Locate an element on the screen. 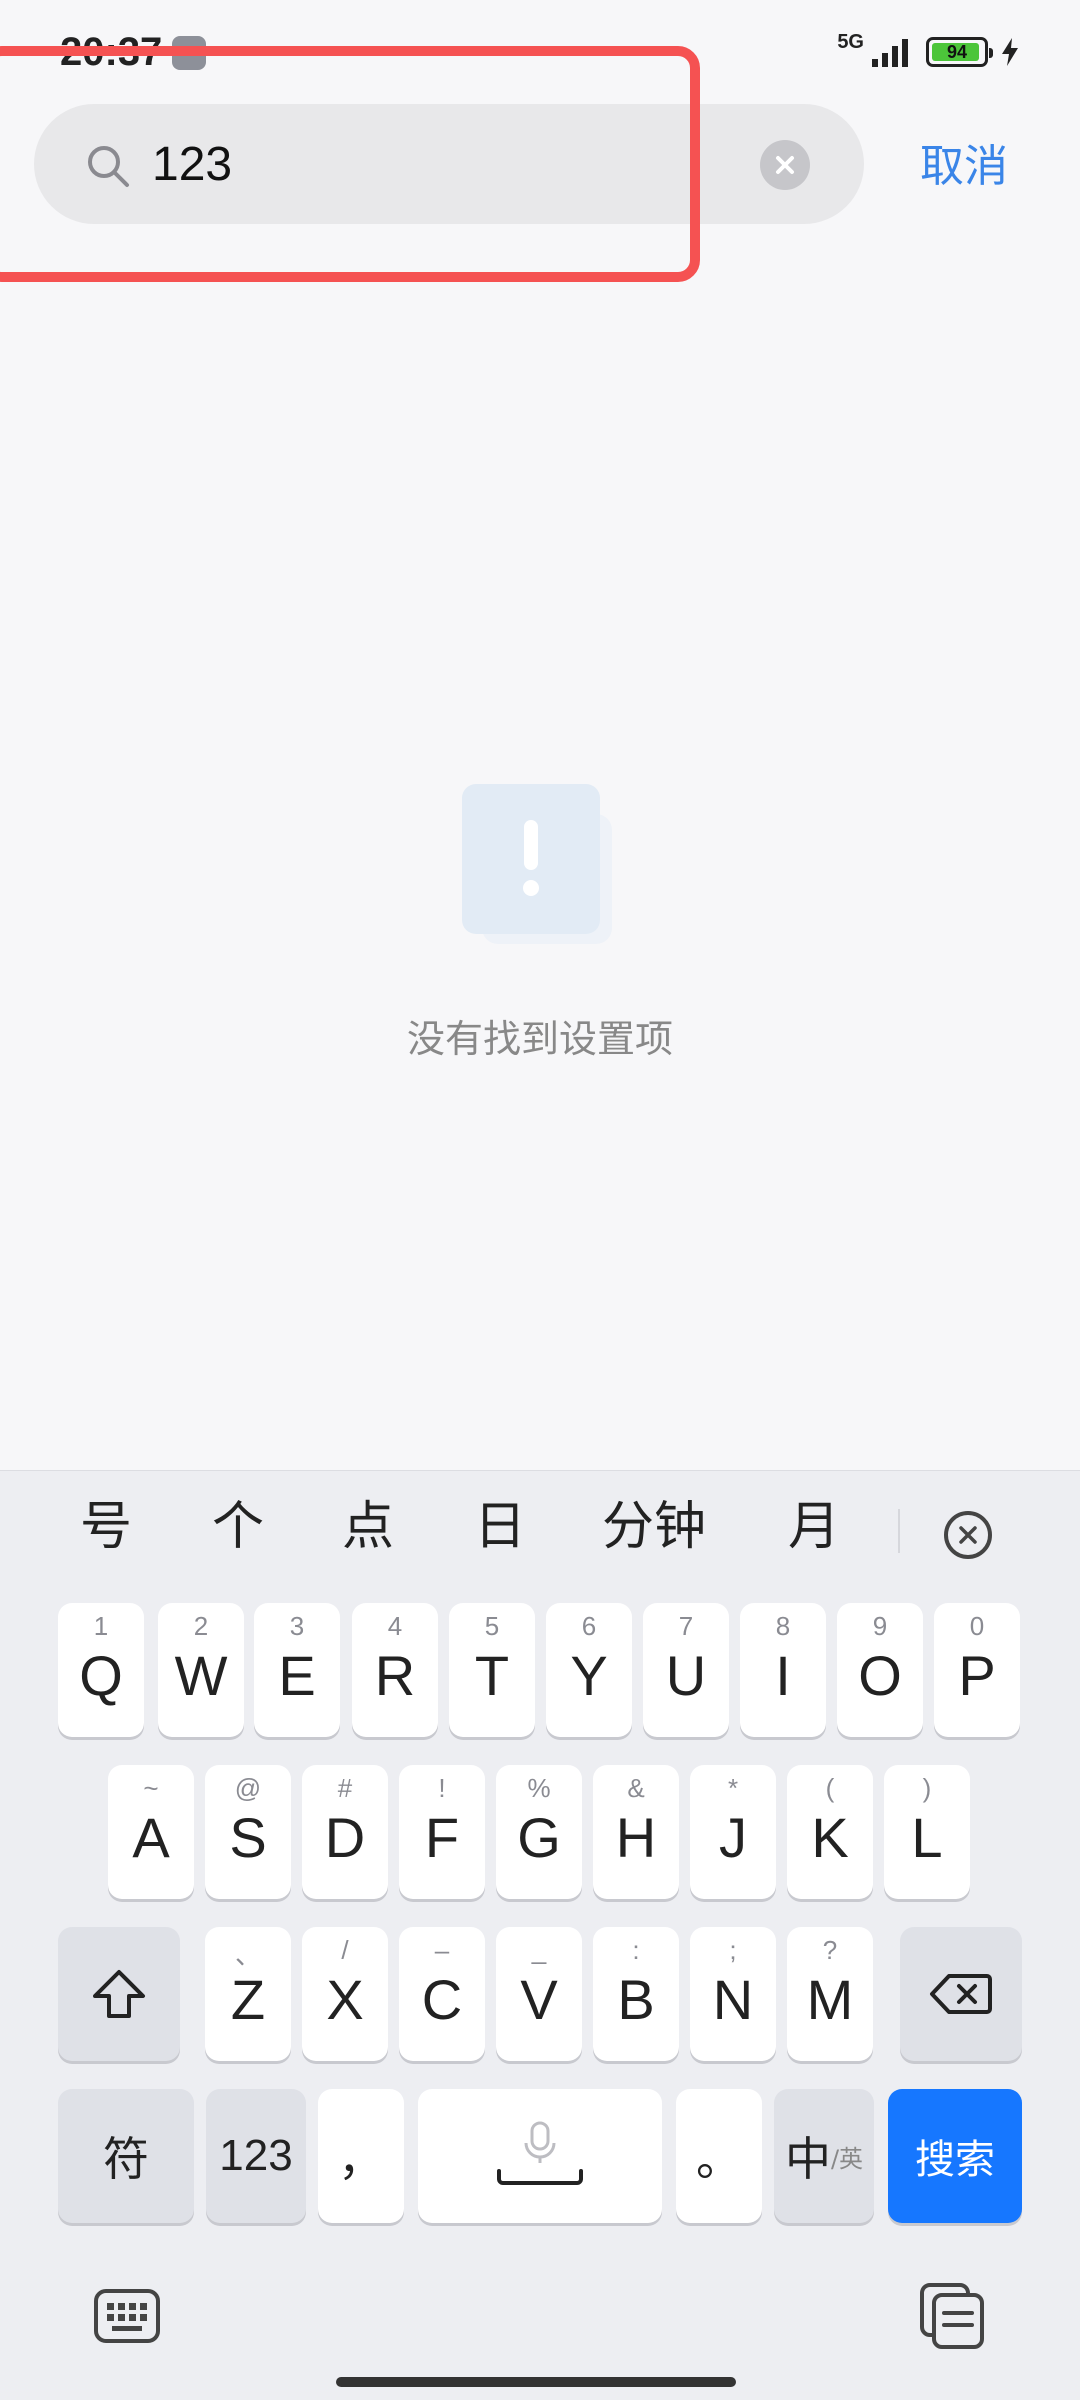 This screenshot has height=2400, width=1080. key-d: # D is located at coordinates (345, 1832).